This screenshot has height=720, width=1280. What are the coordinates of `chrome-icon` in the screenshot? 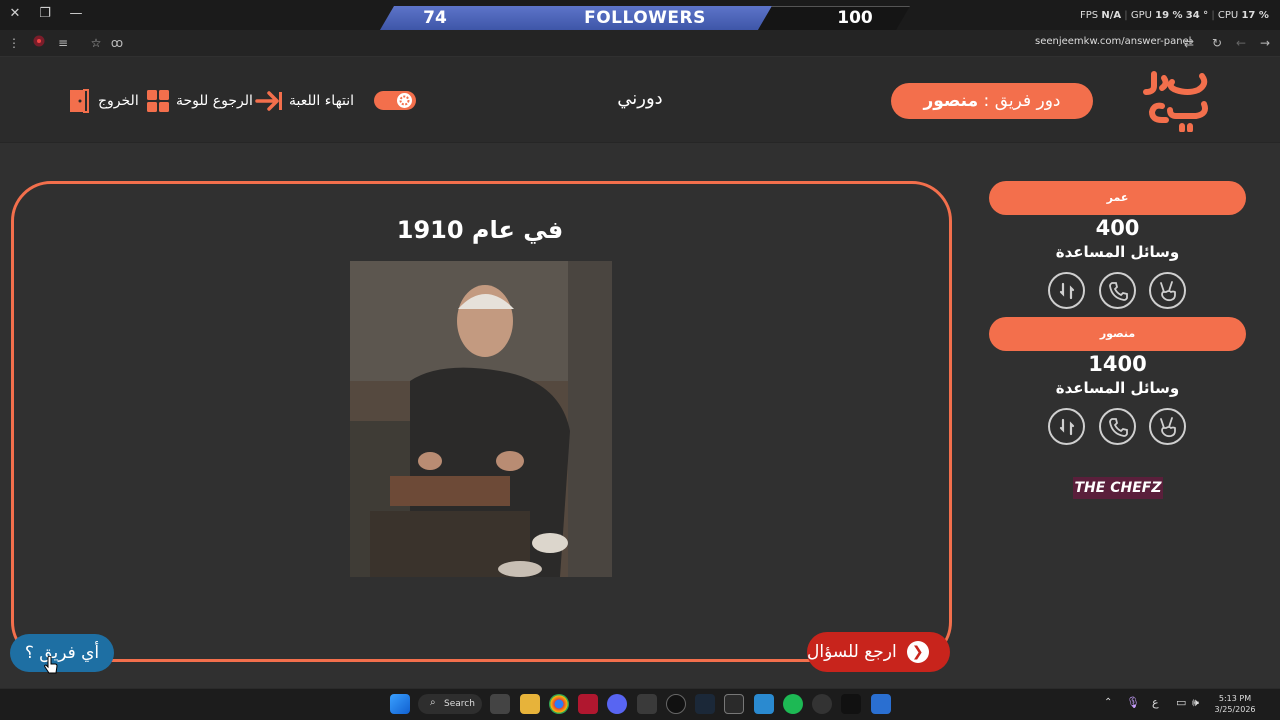 It's located at (559, 704).